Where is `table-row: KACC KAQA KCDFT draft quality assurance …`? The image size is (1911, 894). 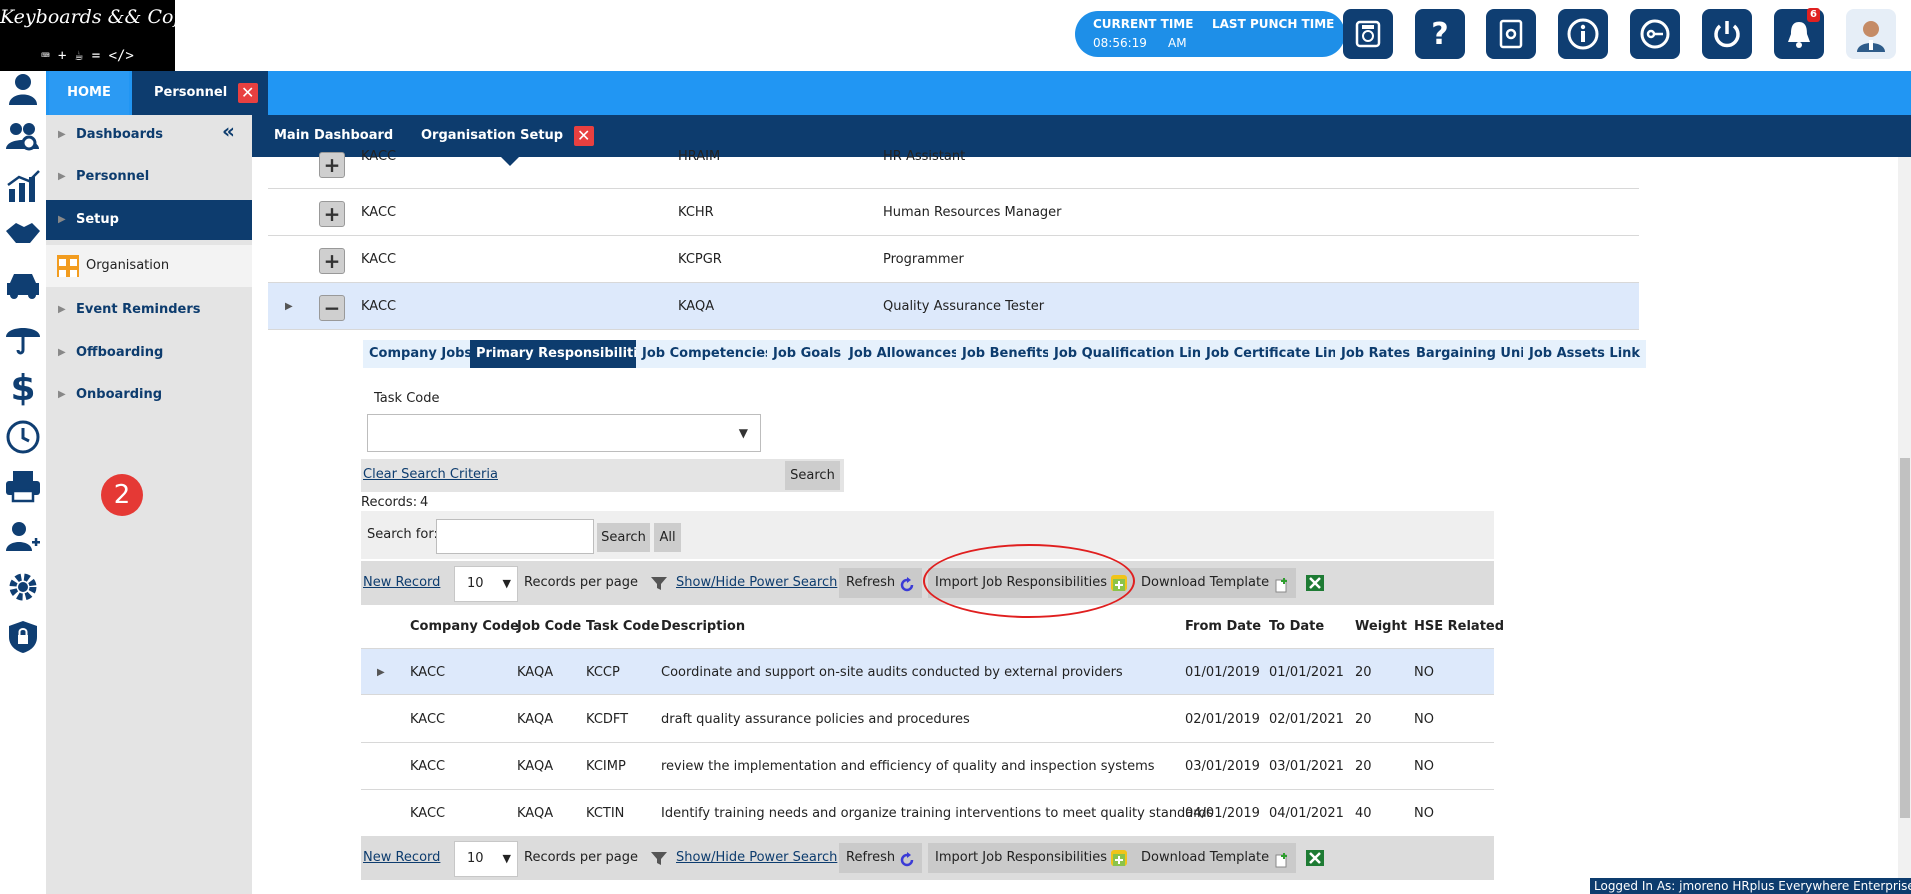
table-row: KACC KAQA KCDFT draft quality assurance … is located at coordinates (927, 719).